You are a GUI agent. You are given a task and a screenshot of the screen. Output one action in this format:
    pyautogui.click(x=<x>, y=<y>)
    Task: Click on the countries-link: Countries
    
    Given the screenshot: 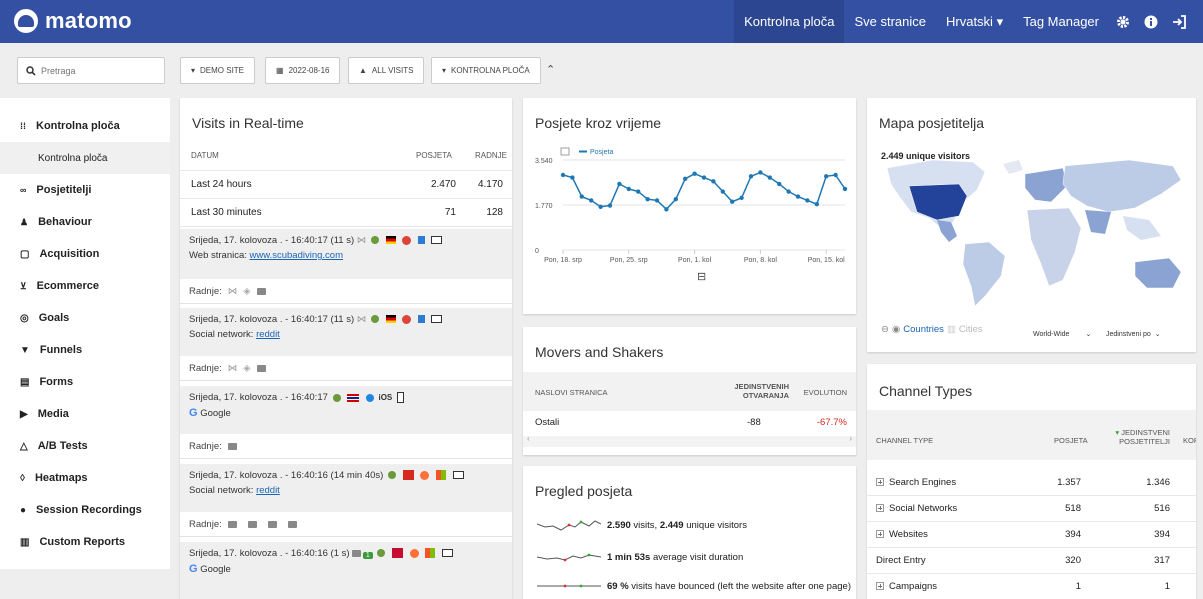 What is the action you would take?
    pyautogui.click(x=923, y=329)
    